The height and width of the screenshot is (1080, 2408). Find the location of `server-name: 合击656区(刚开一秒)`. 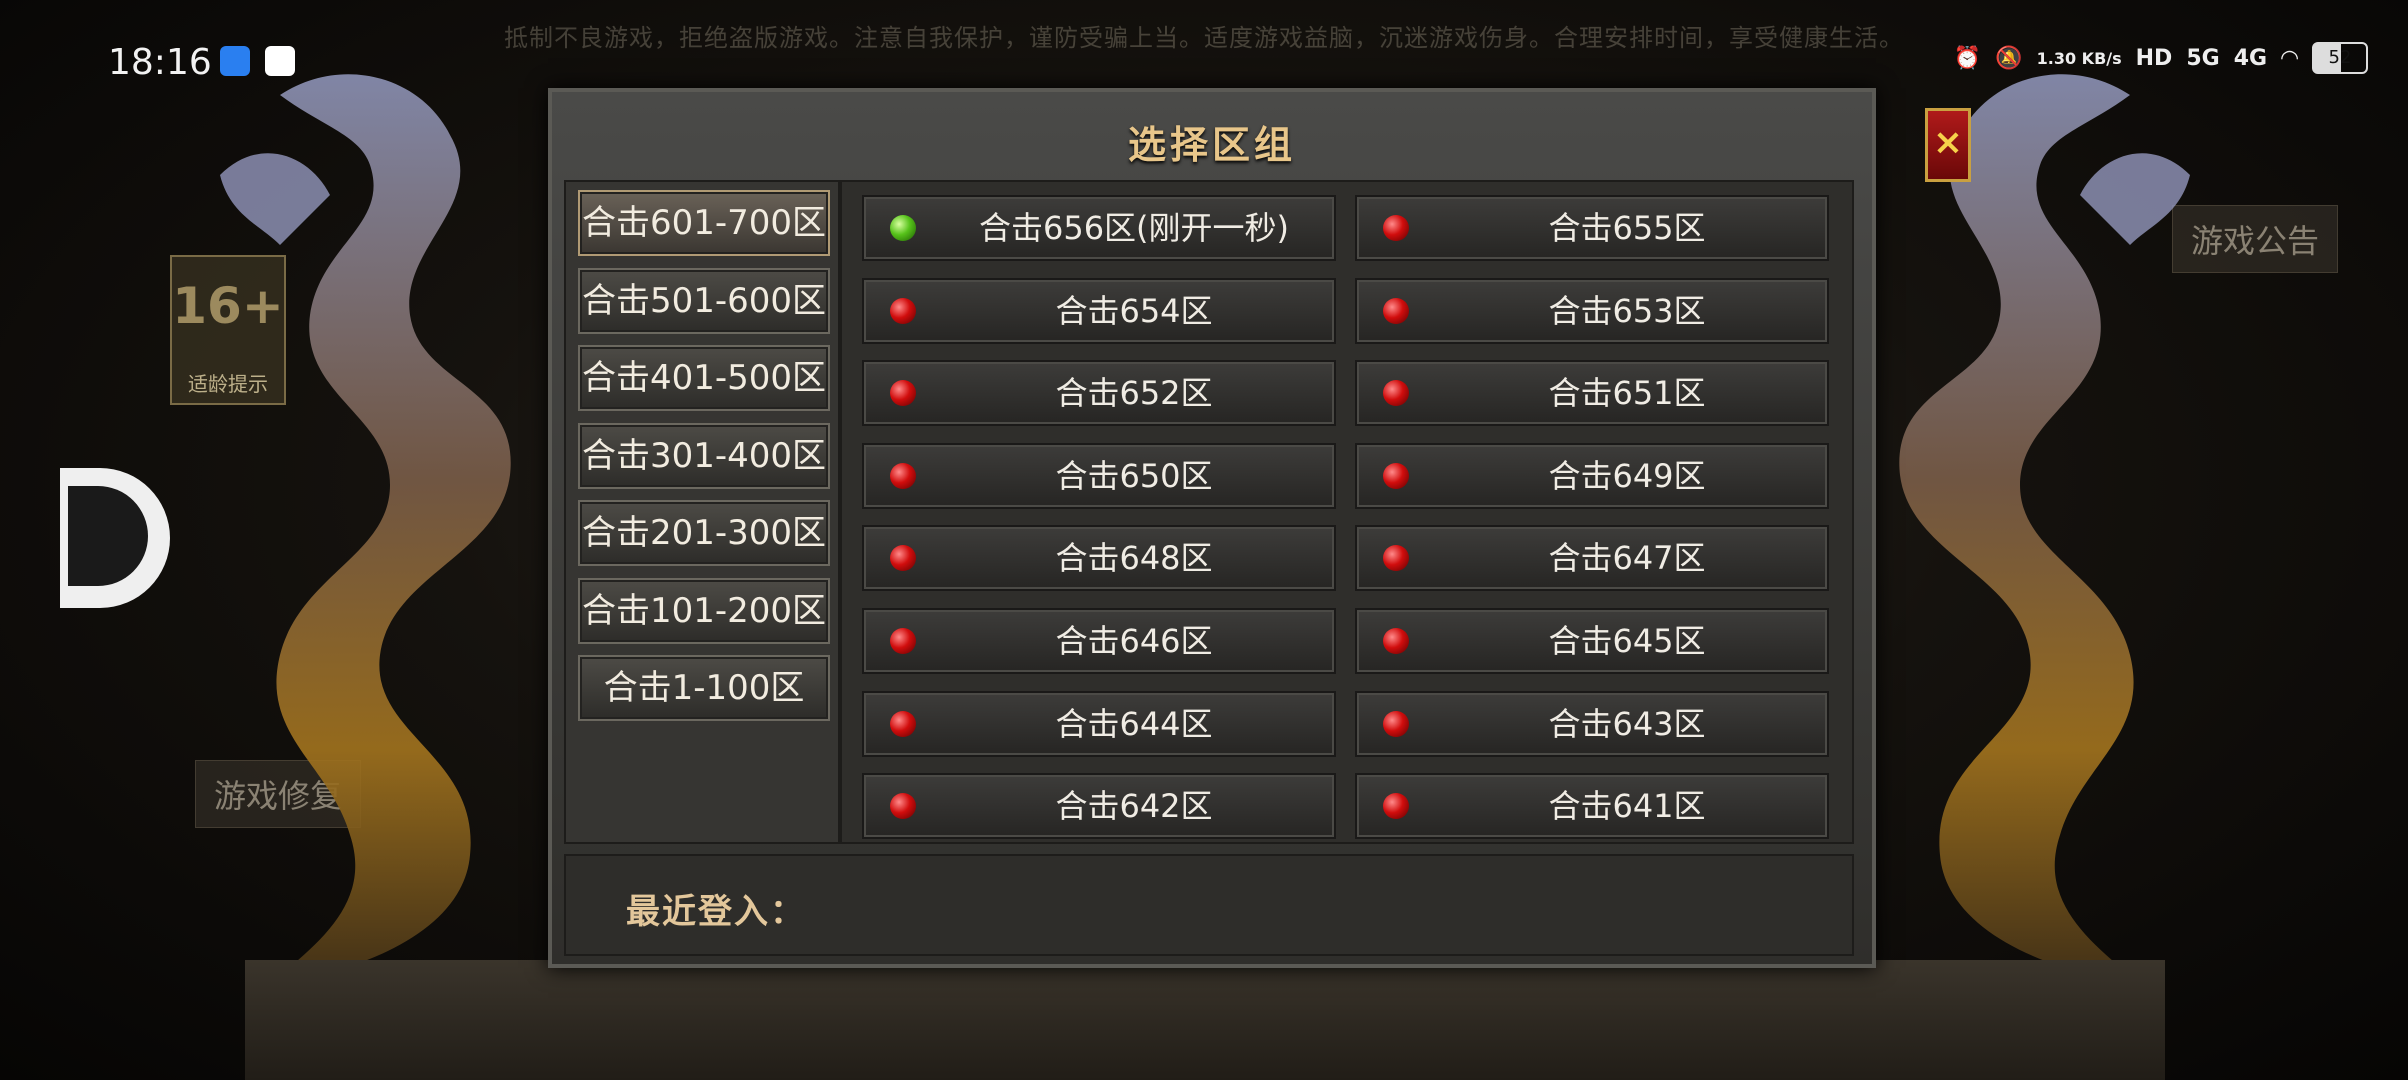

server-name: 合击656区(刚开一秒) is located at coordinates (1134, 228).